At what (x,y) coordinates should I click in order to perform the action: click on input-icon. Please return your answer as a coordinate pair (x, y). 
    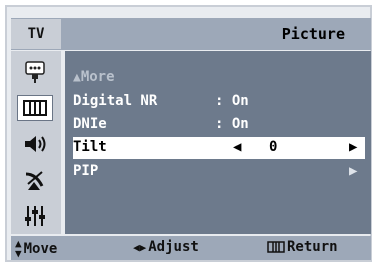
    Looking at the image, I should click on (35, 72).